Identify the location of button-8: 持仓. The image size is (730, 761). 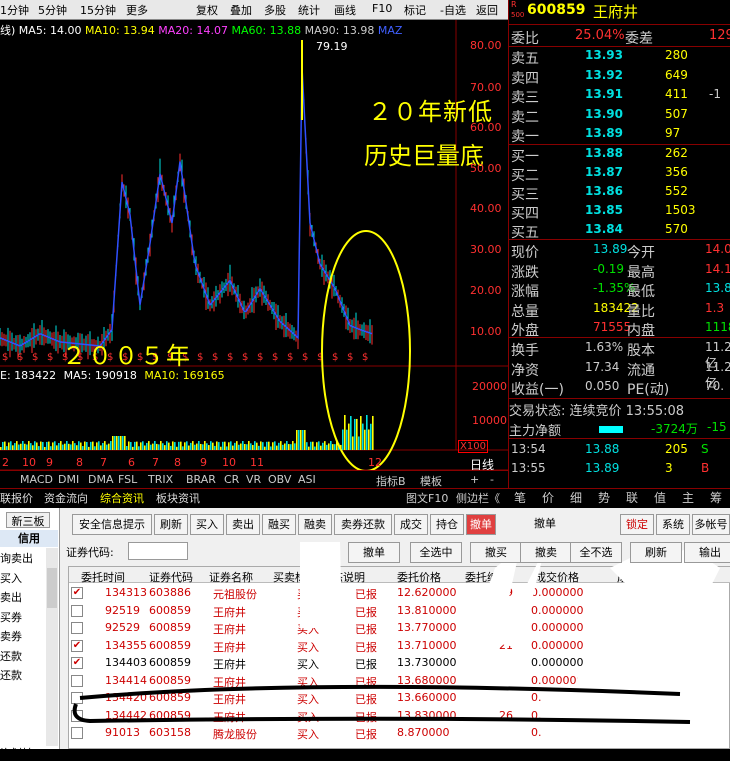
(447, 524).